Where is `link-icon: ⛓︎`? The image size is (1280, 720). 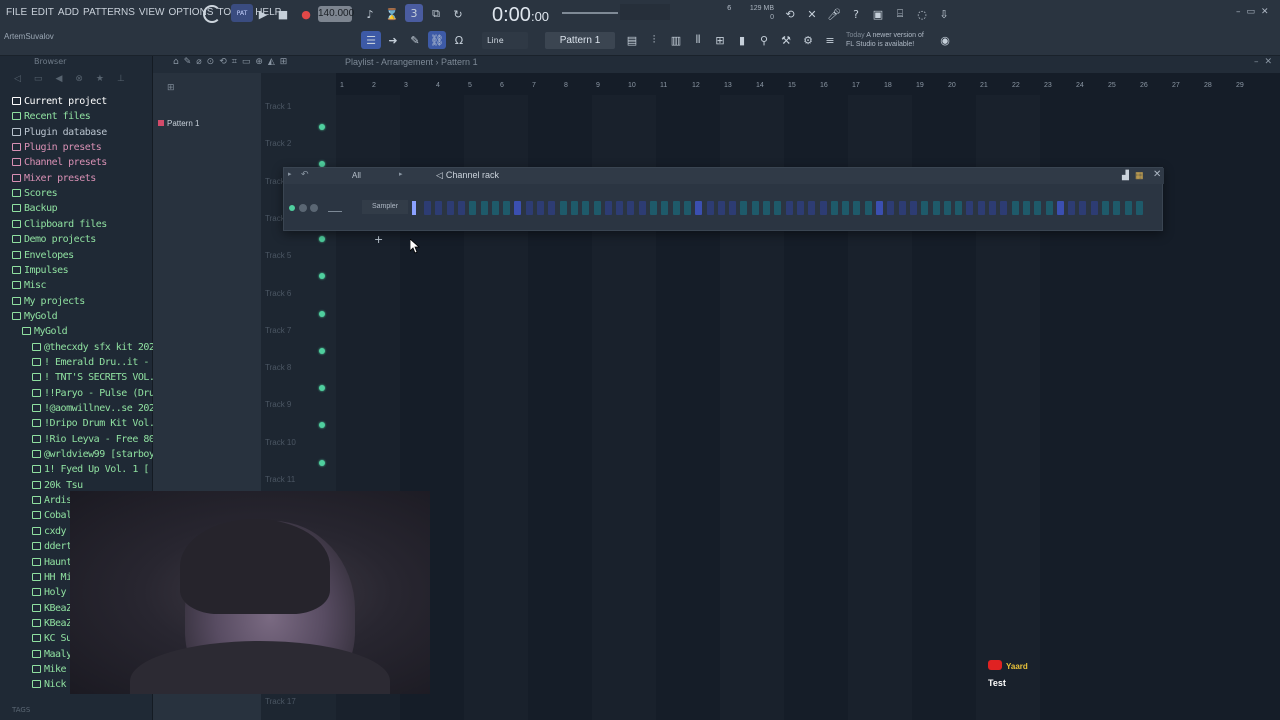 link-icon: ⛓︎ is located at coordinates (437, 40).